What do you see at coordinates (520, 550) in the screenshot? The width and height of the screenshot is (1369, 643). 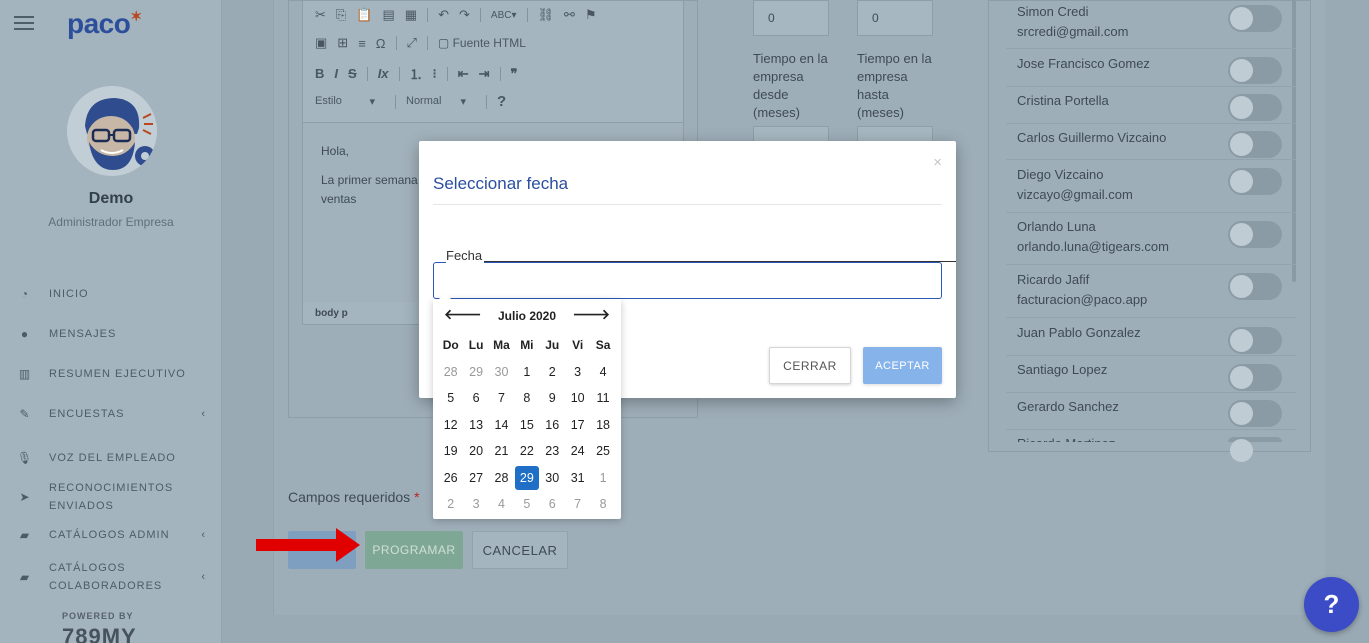 I see `cancelar-button: CANCELAR` at bounding box center [520, 550].